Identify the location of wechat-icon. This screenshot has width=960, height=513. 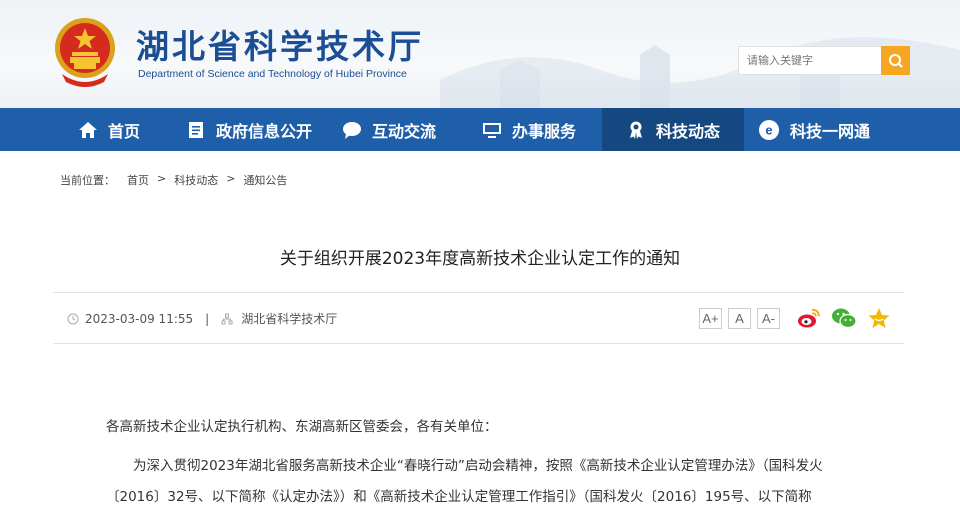
(844, 318).